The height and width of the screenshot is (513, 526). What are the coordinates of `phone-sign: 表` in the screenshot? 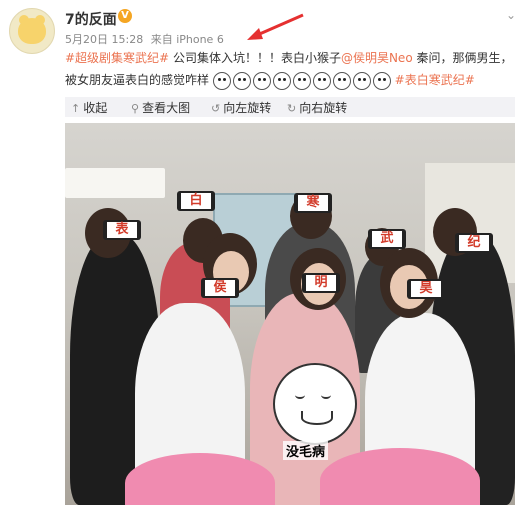 It's located at (122, 230).